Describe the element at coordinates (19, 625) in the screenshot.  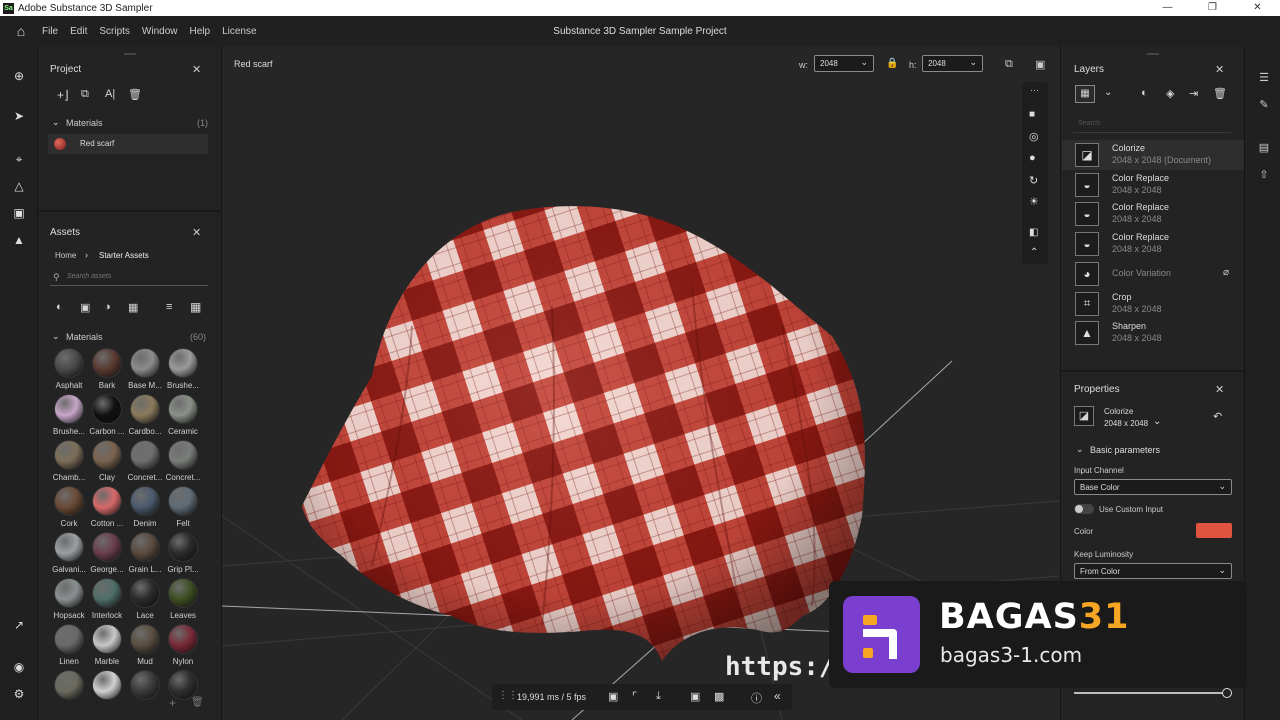
I see `export-icon: ↗` at that location.